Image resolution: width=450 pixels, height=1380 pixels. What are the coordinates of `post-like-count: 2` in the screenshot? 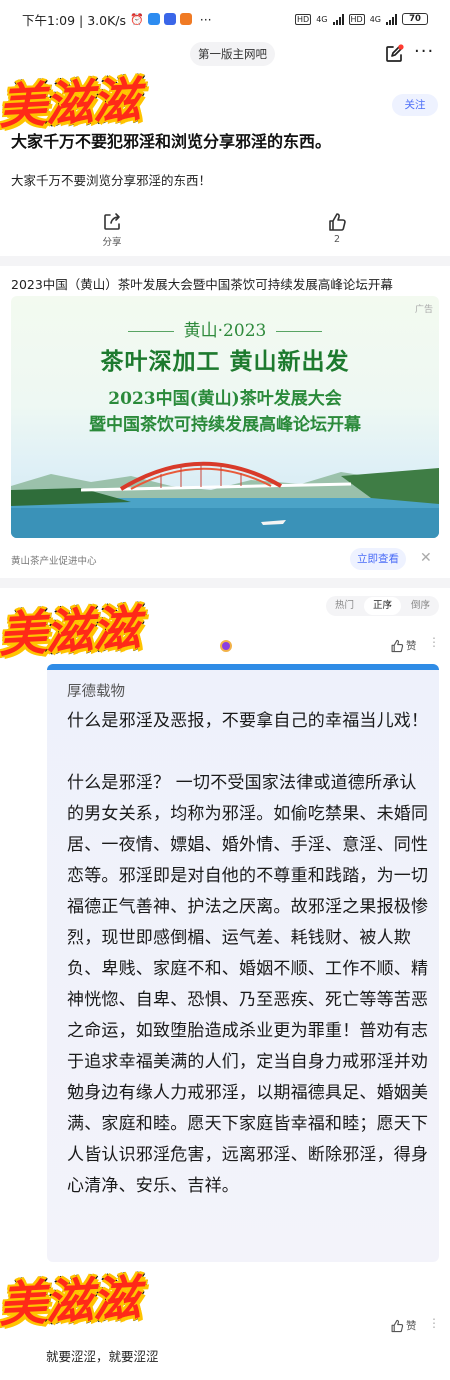 It's located at (337, 239).